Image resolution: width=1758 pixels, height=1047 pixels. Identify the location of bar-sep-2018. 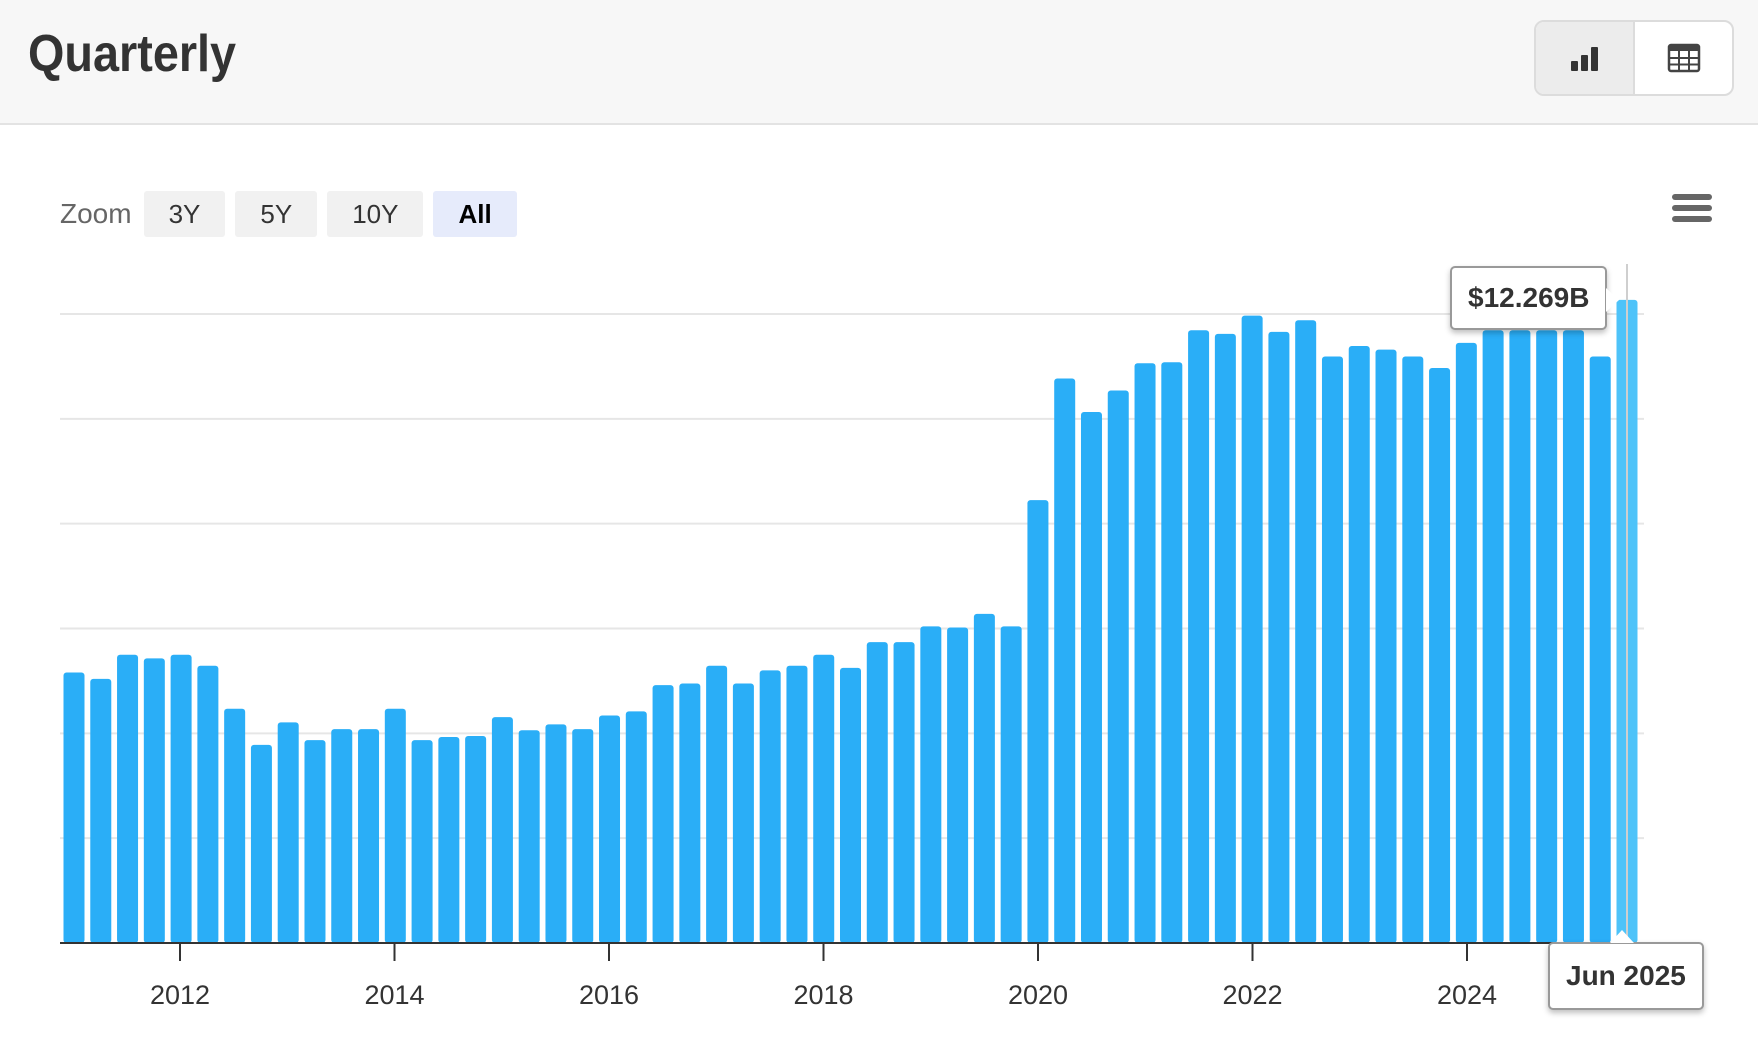
(904, 792).